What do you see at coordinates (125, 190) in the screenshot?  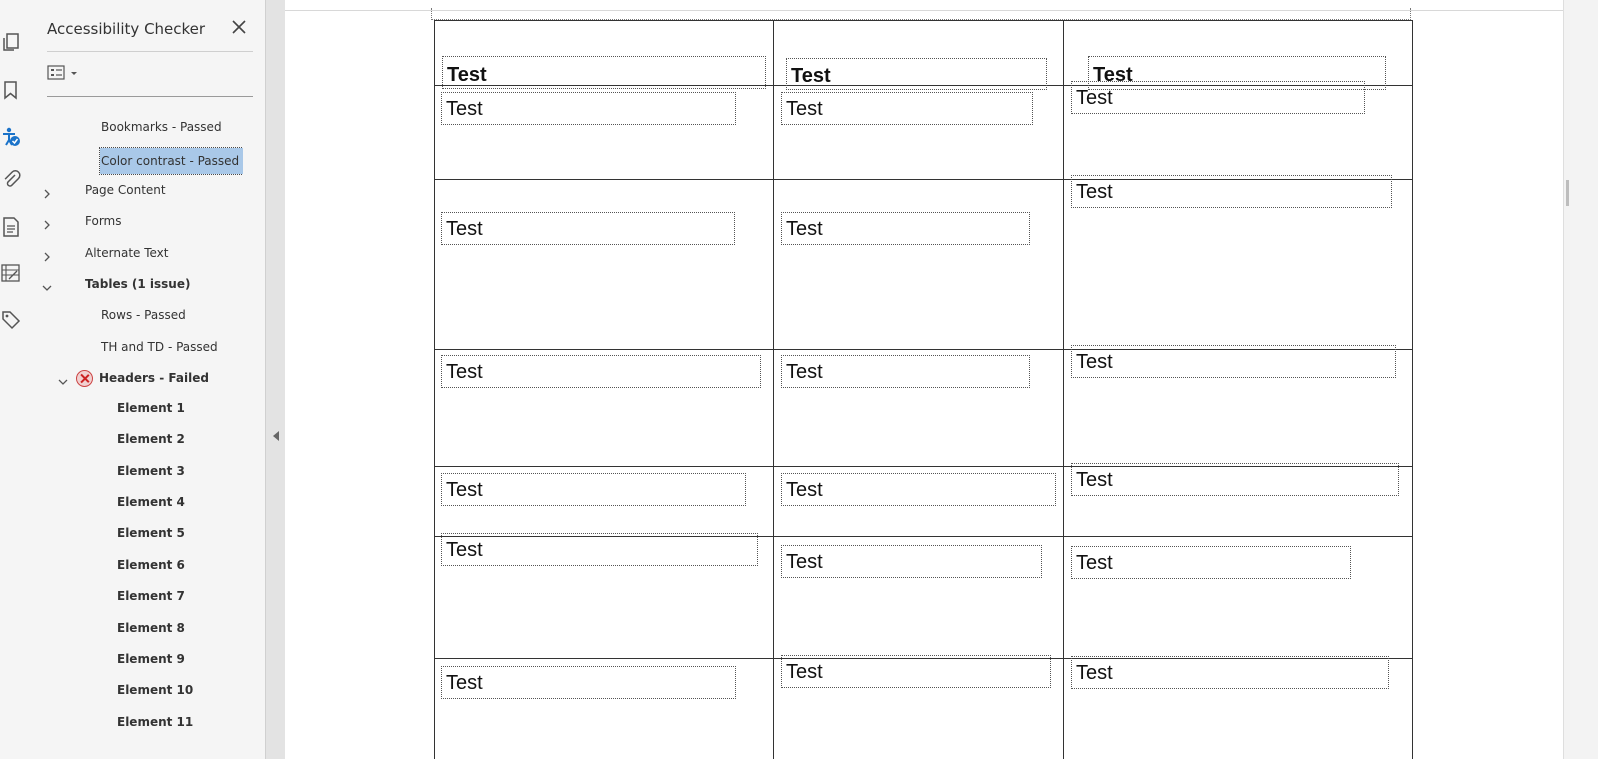 I see `tree-item-page-content: Page Content` at bounding box center [125, 190].